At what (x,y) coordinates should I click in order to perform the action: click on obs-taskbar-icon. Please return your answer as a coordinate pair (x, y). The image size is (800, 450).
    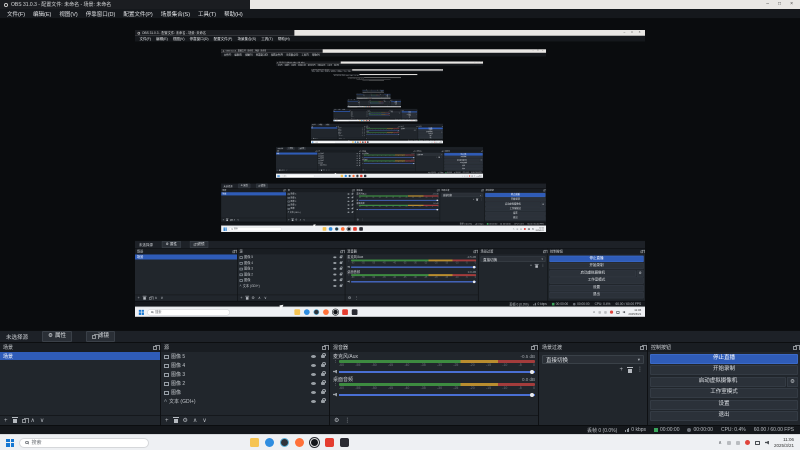
    Looking at the image, I should click on (314, 442).